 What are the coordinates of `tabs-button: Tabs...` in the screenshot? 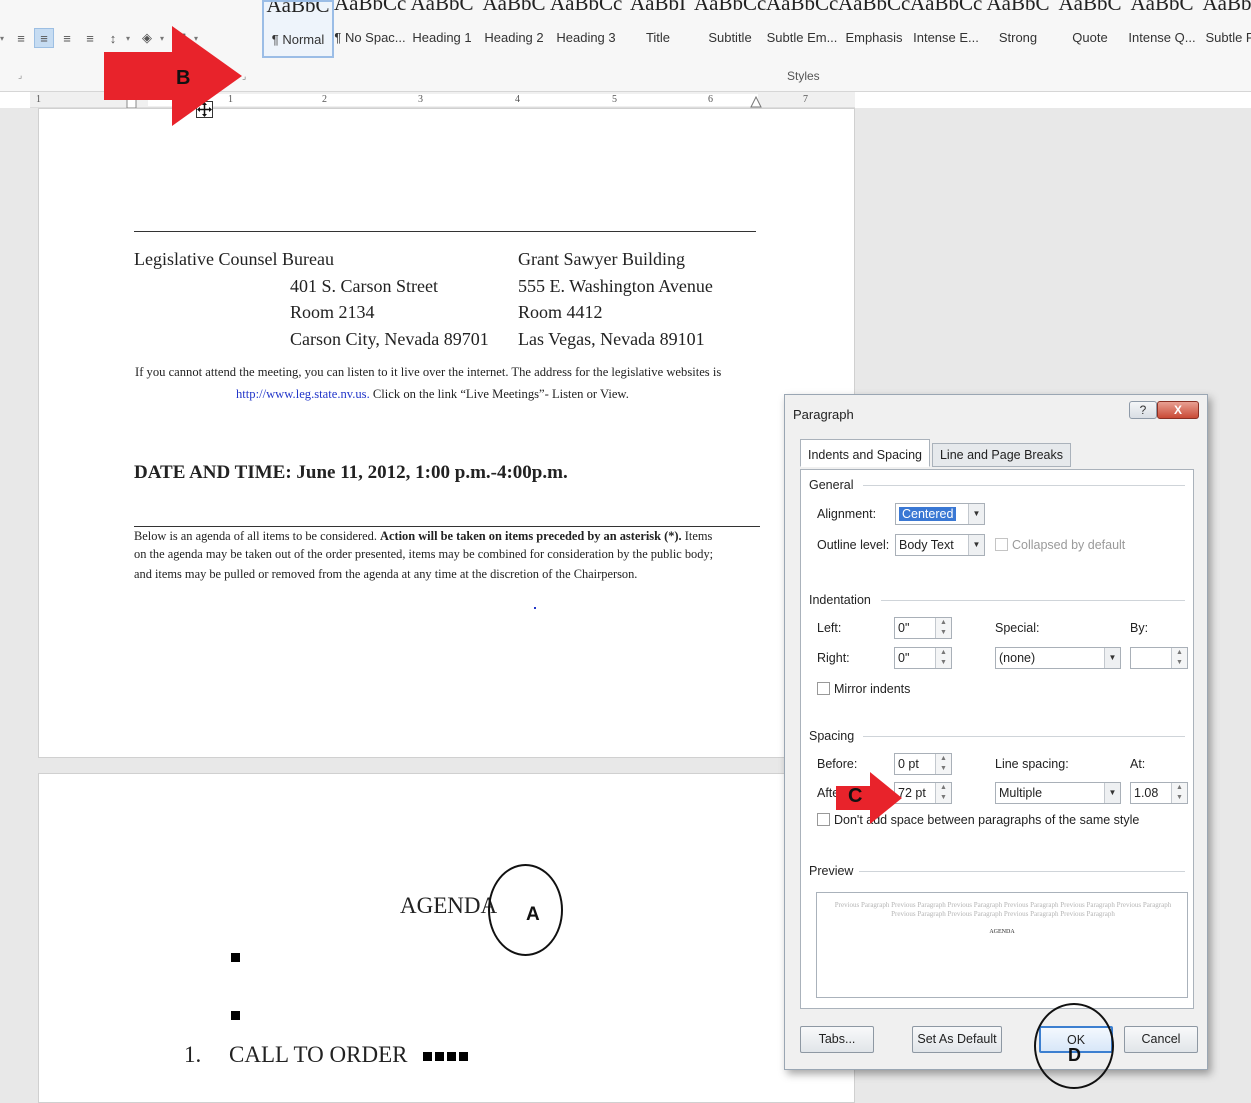 It's located at (837, 1039).